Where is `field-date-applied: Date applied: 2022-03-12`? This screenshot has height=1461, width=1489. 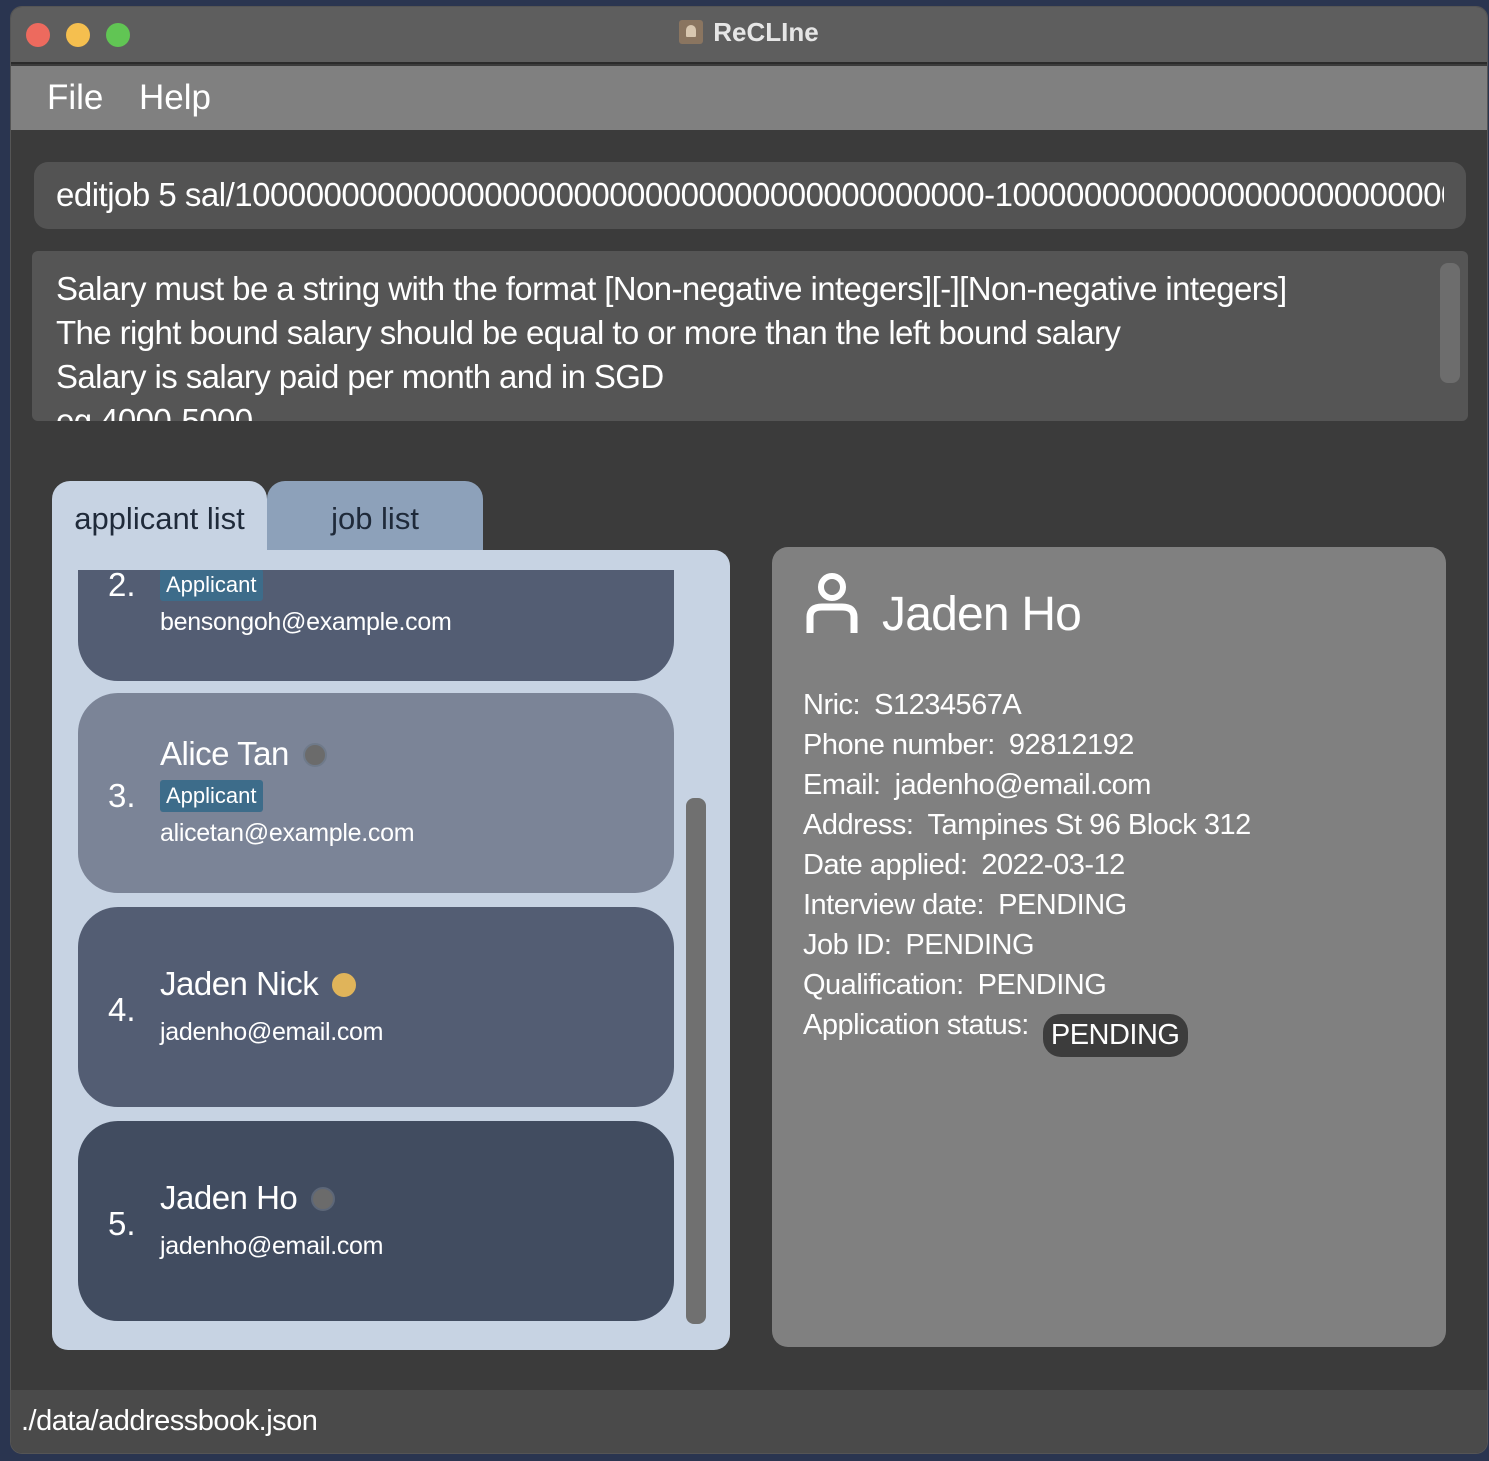 field-date-applied: Date applied: 2022-03-12 is located at coordinates (1027, 869).